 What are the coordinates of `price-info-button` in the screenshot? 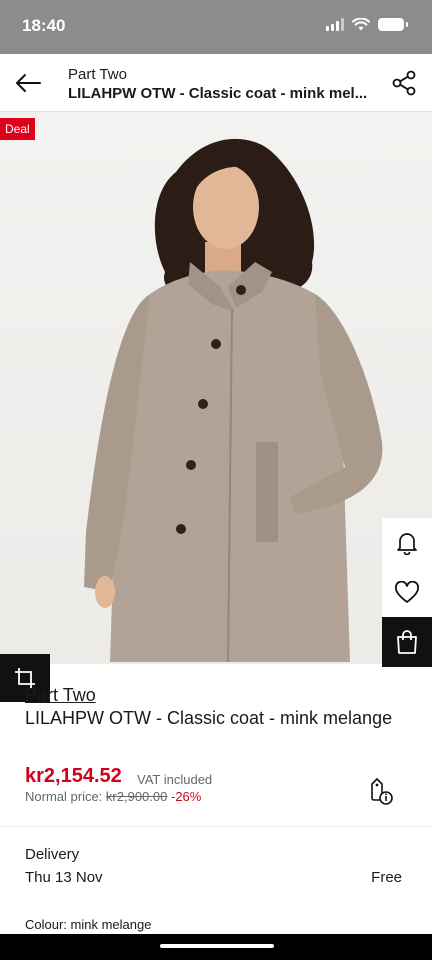 It's located at (381, 791).